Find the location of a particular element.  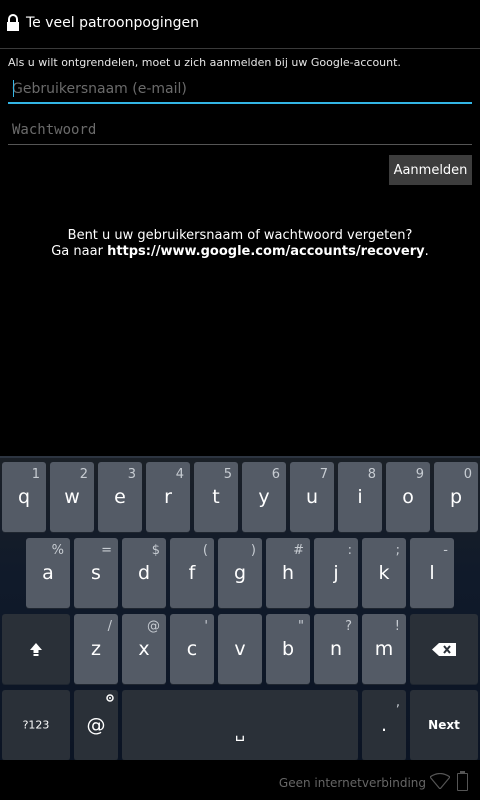

wifi-icon is located at coordinates (440, 781).